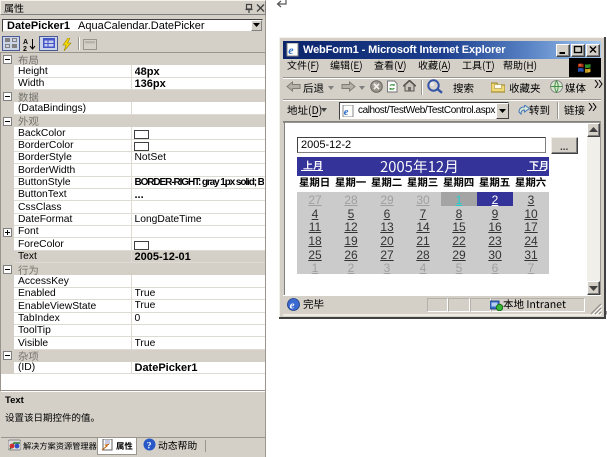  What do you see at coordinates (25, 42) in the screenshot?
I see `svg-text: A` at bounding box center [25, 42].